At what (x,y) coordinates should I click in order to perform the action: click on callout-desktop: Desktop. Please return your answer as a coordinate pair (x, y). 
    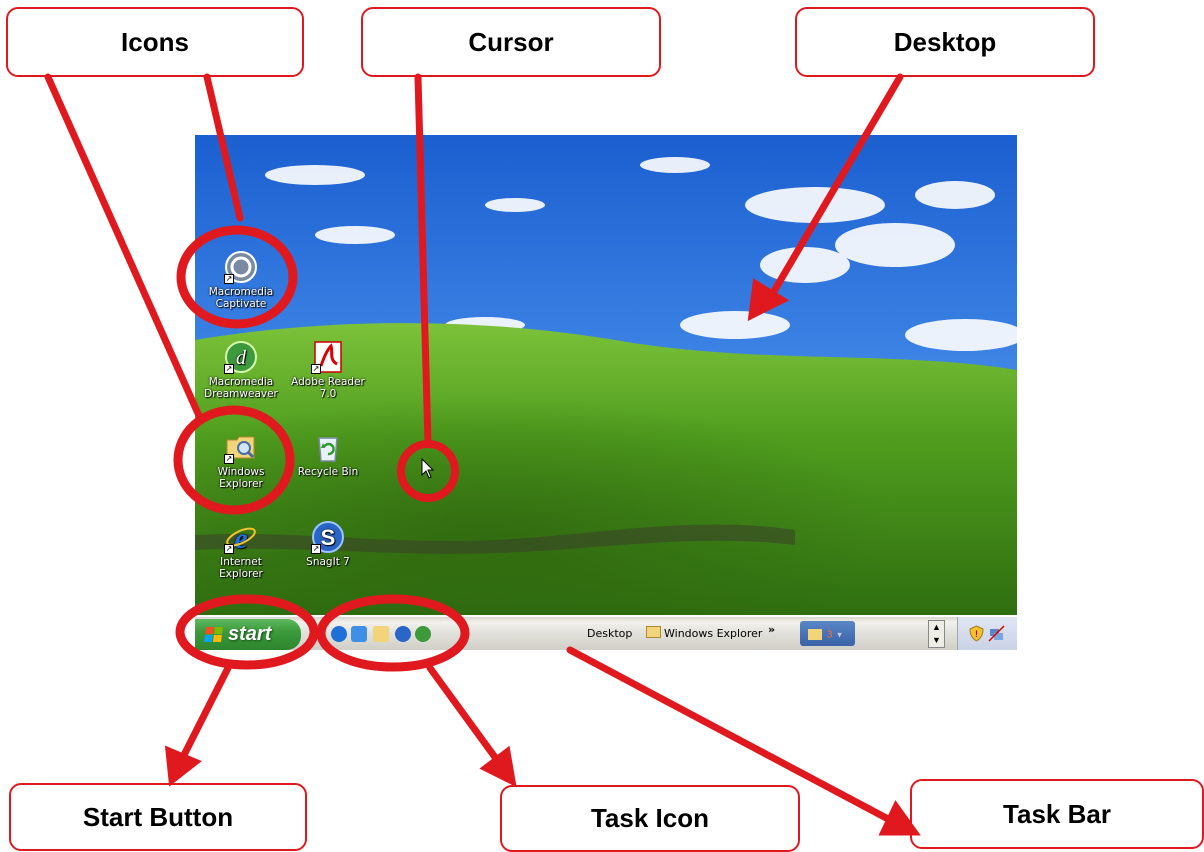
    Looking at the image, I should click on (945, 42).